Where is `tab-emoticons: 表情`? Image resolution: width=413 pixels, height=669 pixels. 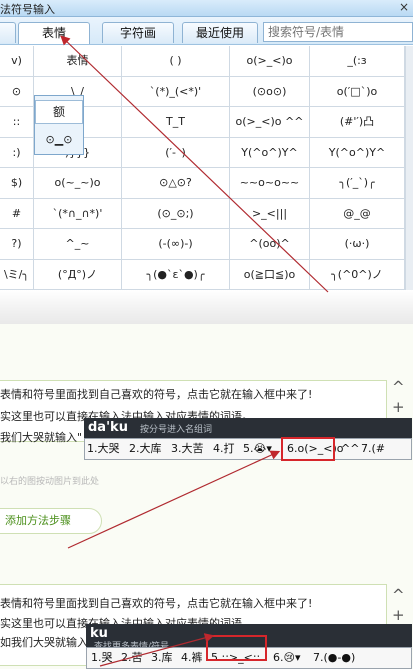 tab-emoticons: 表情 is located at coordinates (54, 33).